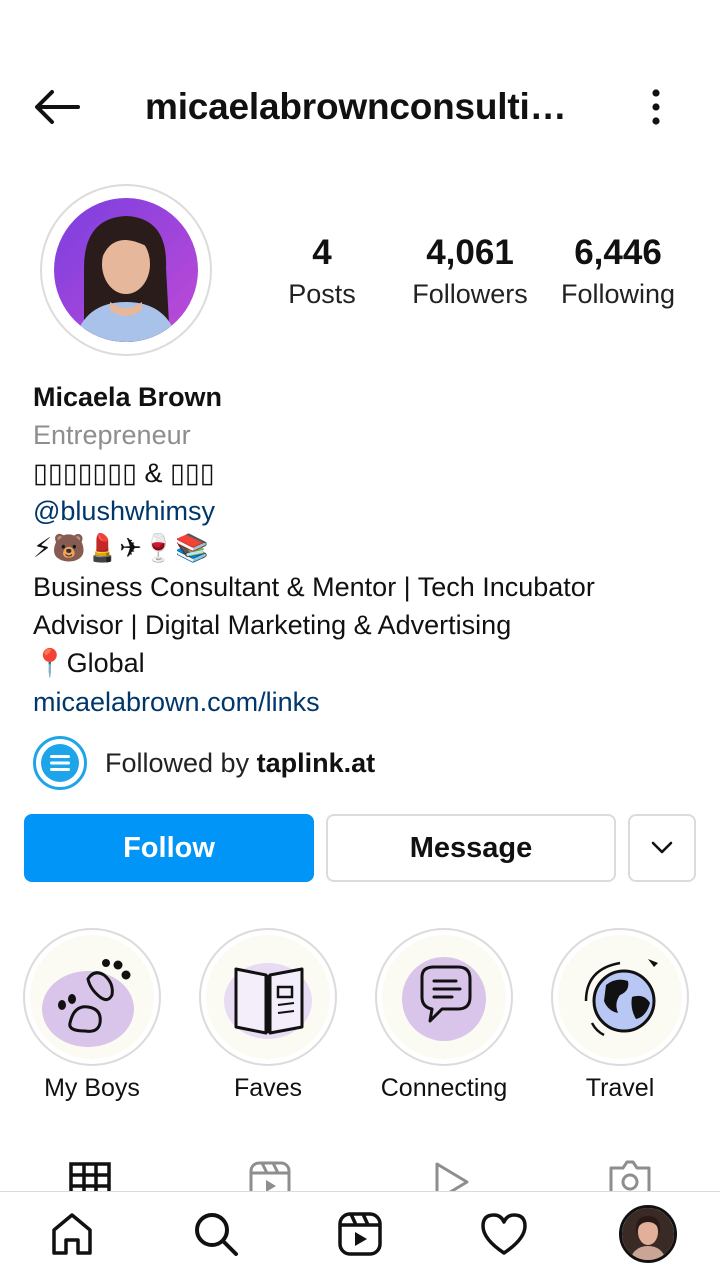 This screenshot has width=720, height=1280. I want to click on location-text: Global, so click(105, 663).